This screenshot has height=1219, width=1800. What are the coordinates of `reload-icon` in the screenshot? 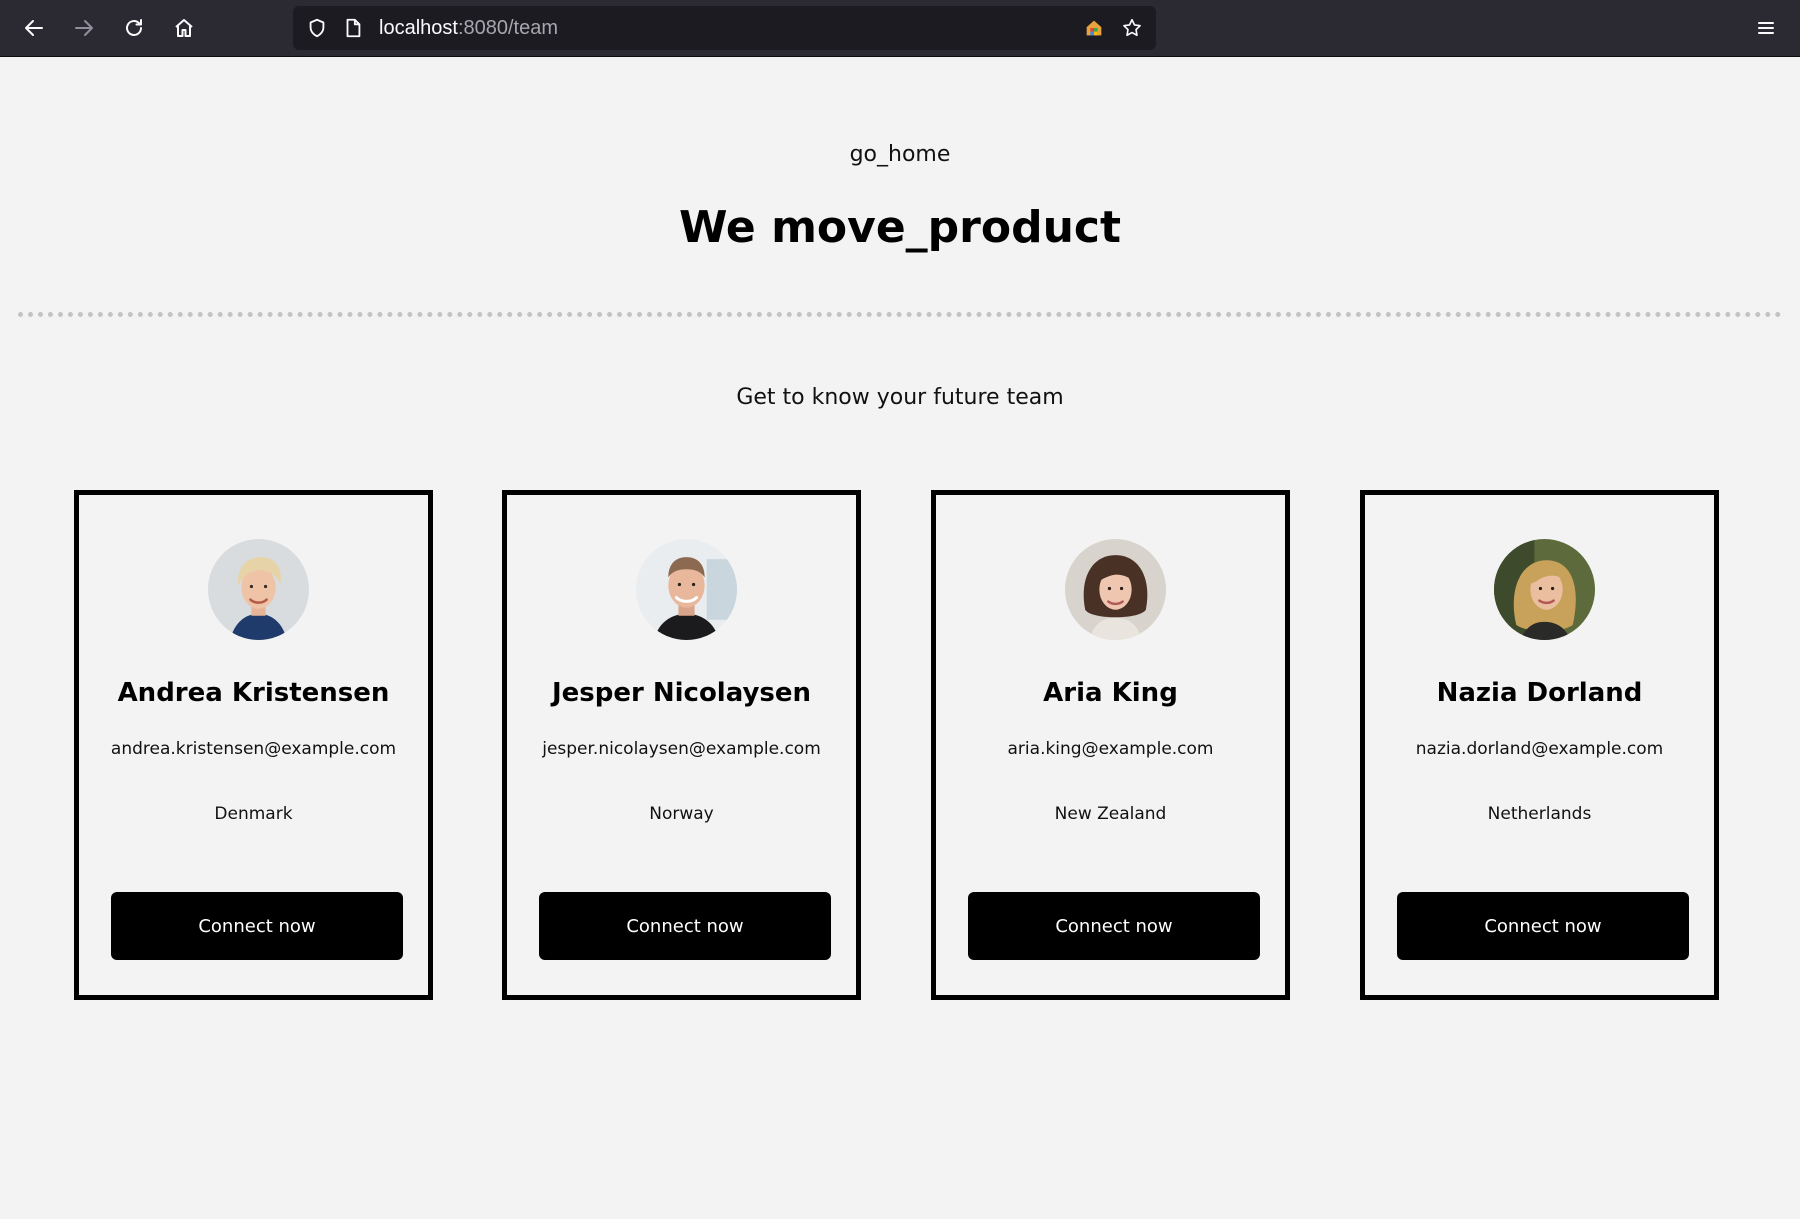 It's located at (134, 27).